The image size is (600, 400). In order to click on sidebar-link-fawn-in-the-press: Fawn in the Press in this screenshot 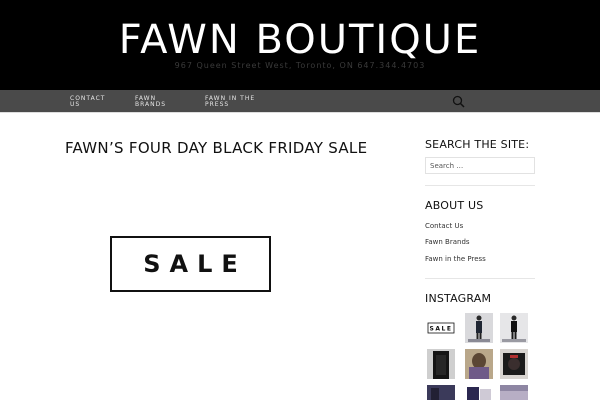, I will do `click(455, 259)`.